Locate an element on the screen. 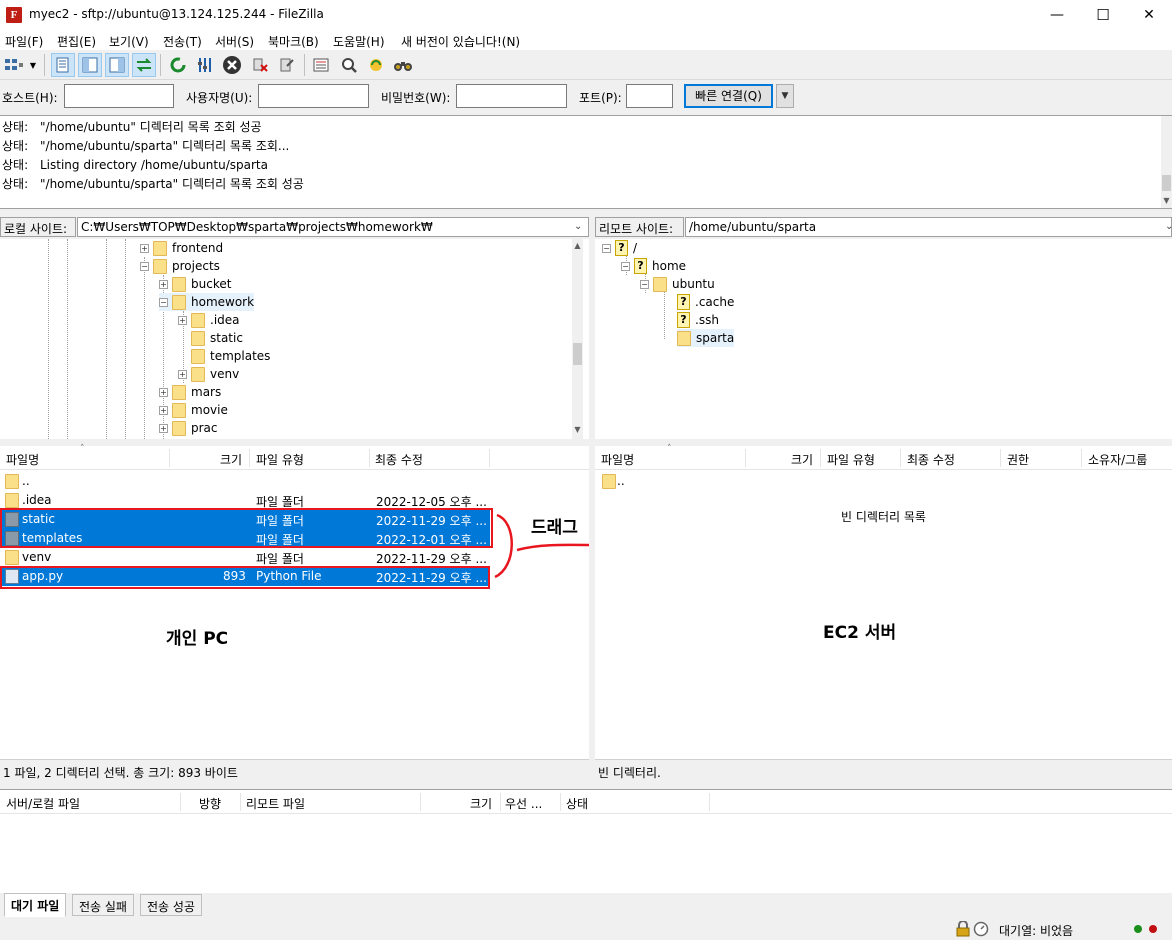 Image resolution: width=1172 pixels, height=940 pixels. cancel-icon is located at coordinates (232, 65).